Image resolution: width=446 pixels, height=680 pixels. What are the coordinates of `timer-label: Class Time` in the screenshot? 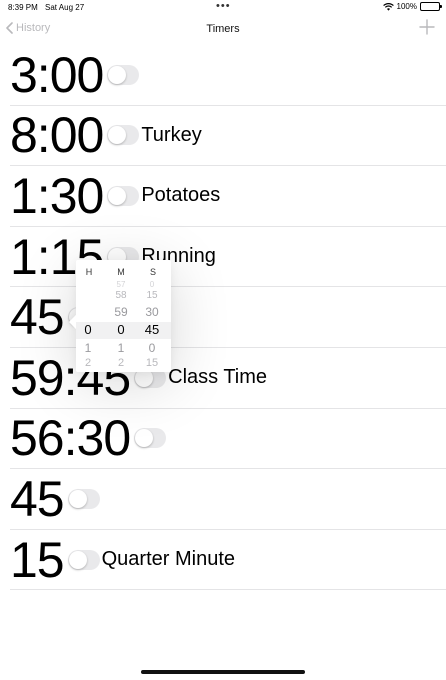 It's located at (218, 377).